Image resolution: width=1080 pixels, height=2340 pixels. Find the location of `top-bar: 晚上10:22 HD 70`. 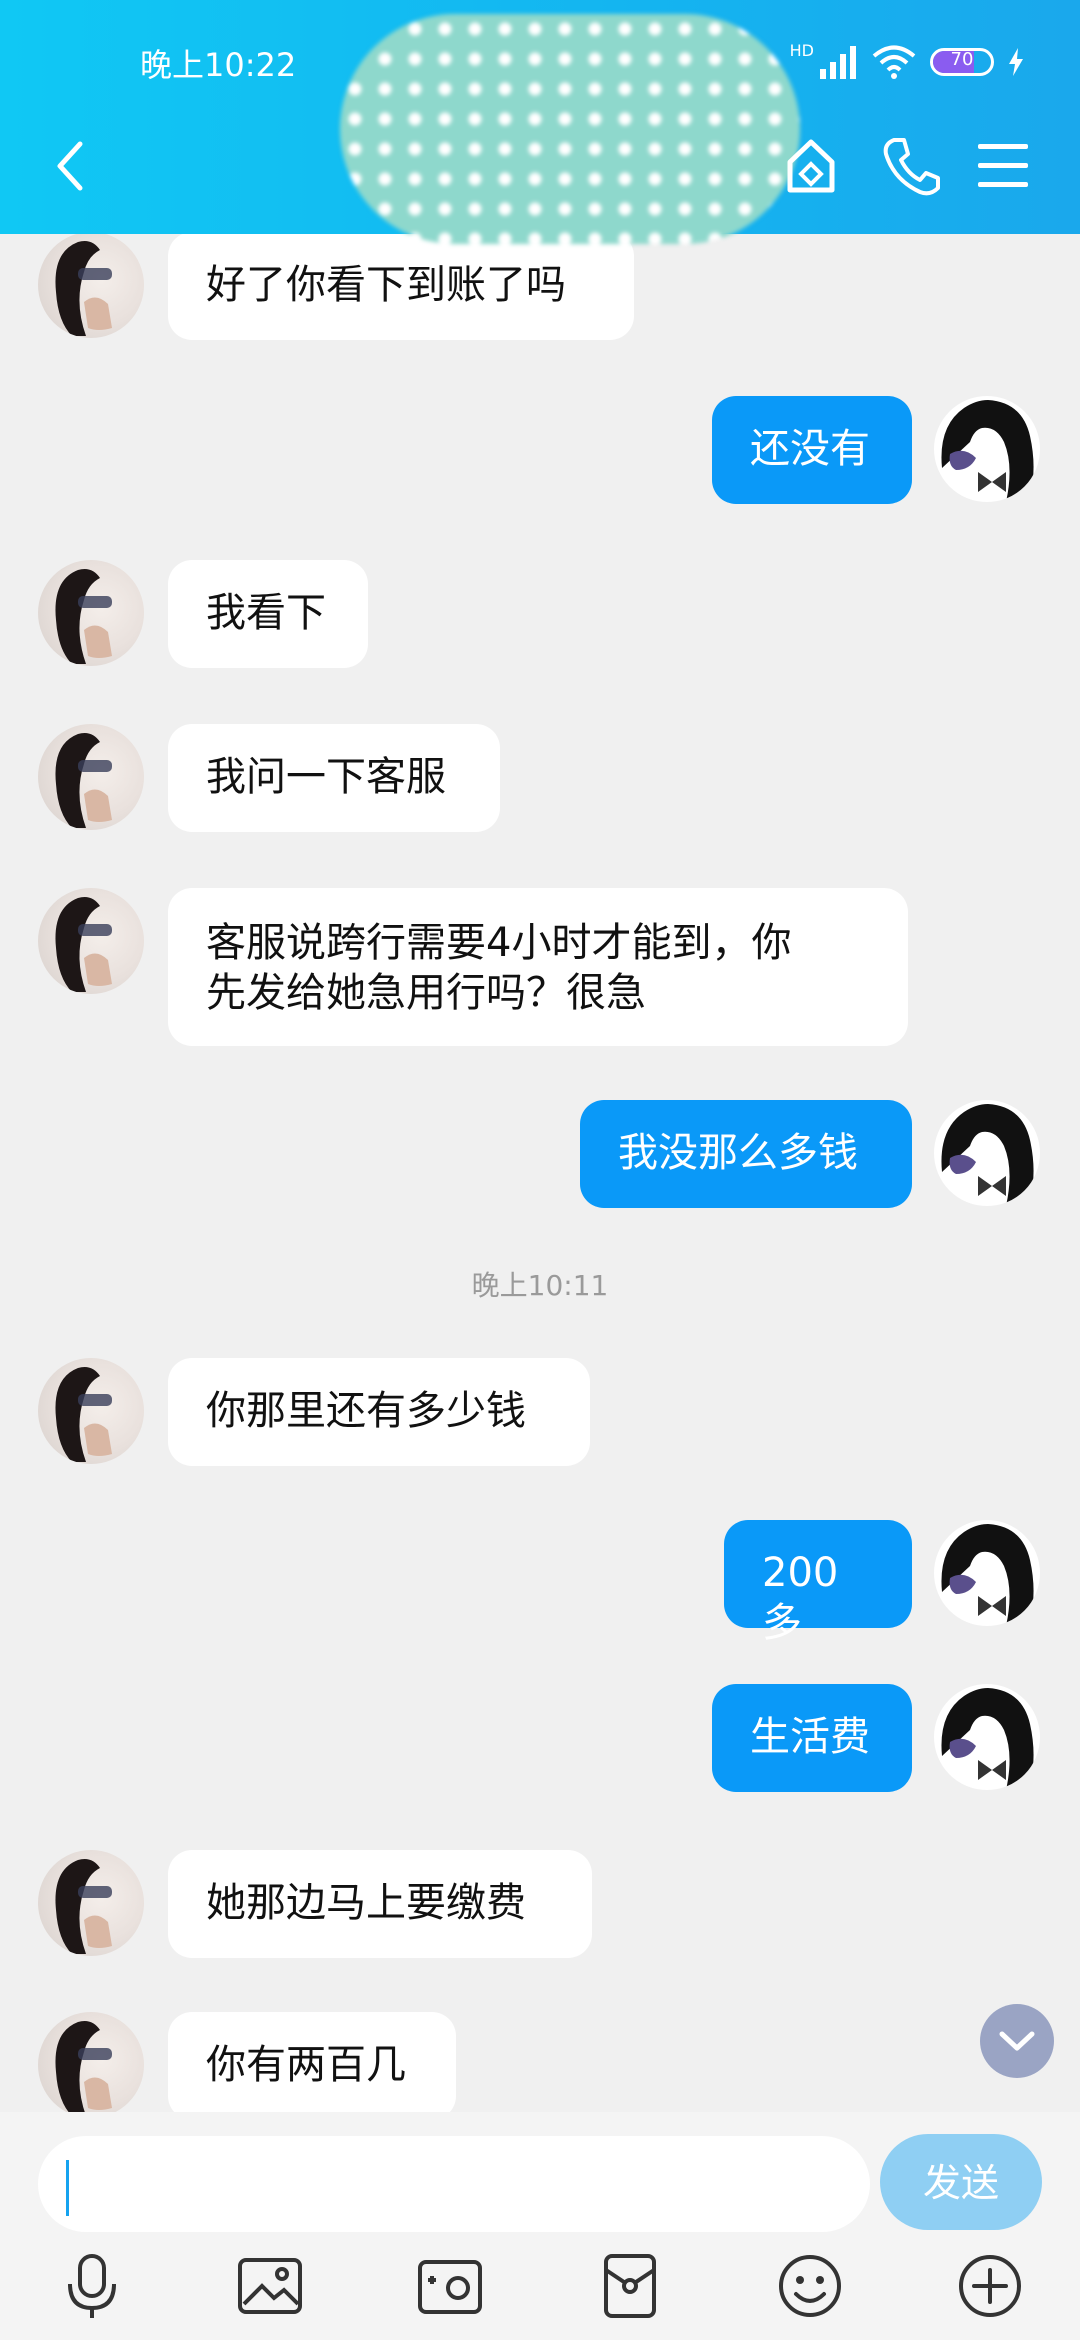

top-bar: 晚上10:22 HD 70 is located at coordinates (540, 122).